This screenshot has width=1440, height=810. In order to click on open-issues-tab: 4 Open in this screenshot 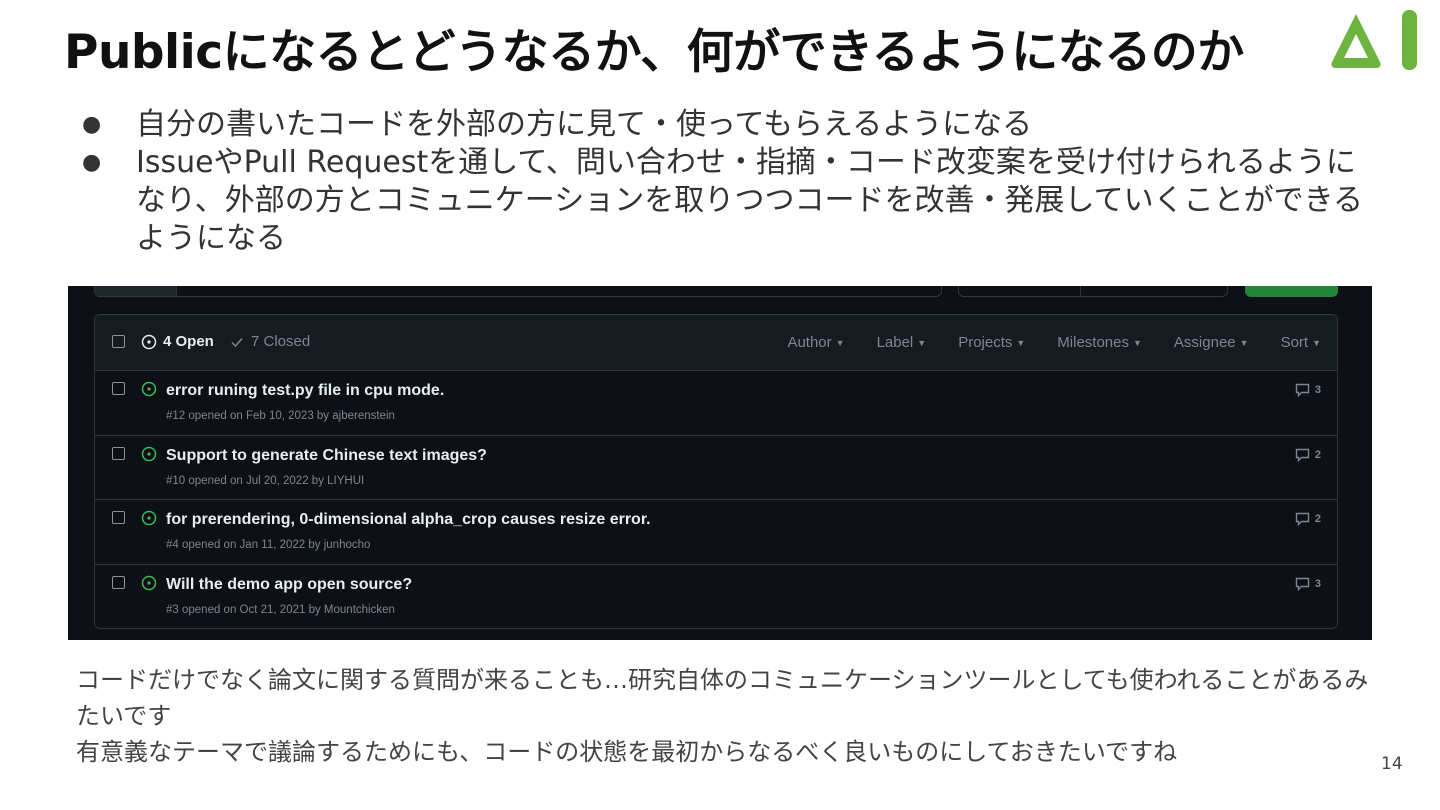, I will do `click(177, 341)`.